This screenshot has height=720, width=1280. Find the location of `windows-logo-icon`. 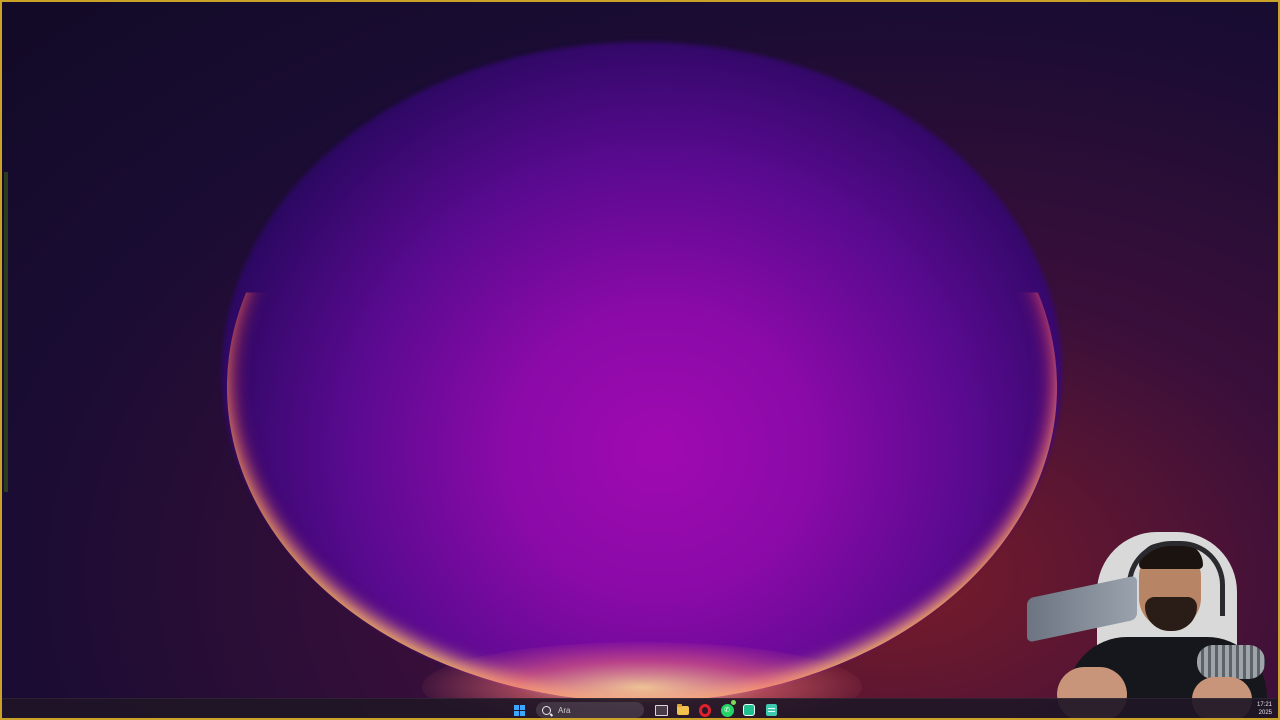

windows-logo-icon is located at coordinates (519, 710).